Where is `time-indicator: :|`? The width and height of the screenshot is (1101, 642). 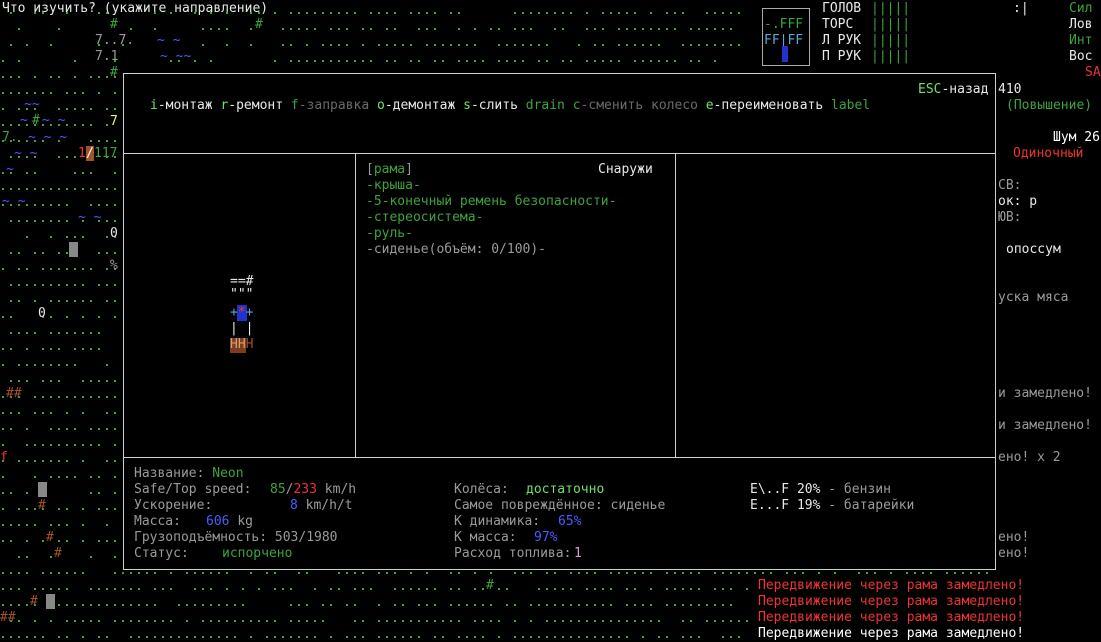
time-indicator: :| is located at coordinates (1021, 8).